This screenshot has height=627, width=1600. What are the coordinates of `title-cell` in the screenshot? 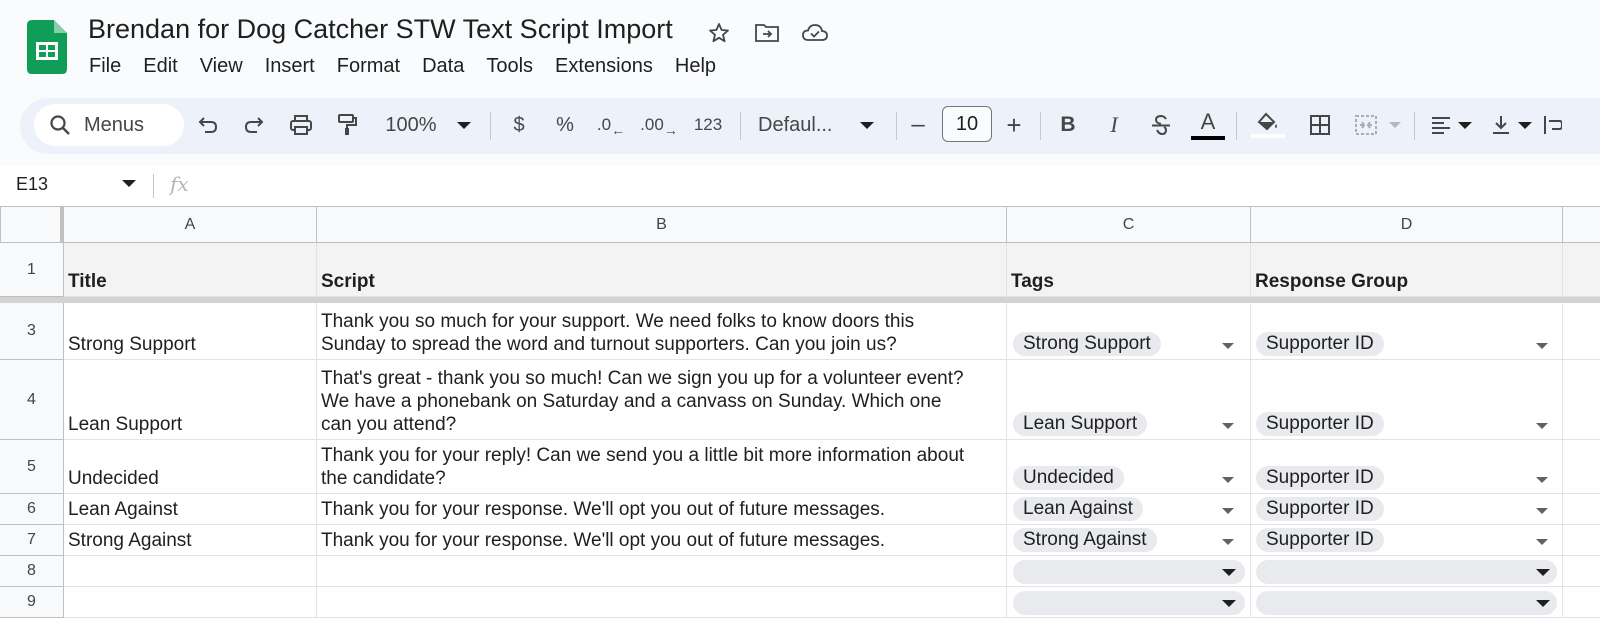 It's located at (190, 602).